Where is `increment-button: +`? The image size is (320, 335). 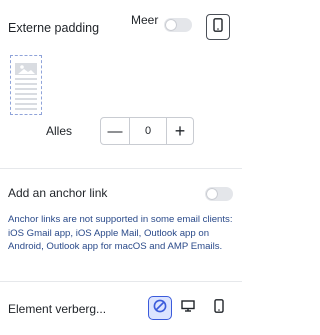 increment-button: + is located at coordinates (180, 131).